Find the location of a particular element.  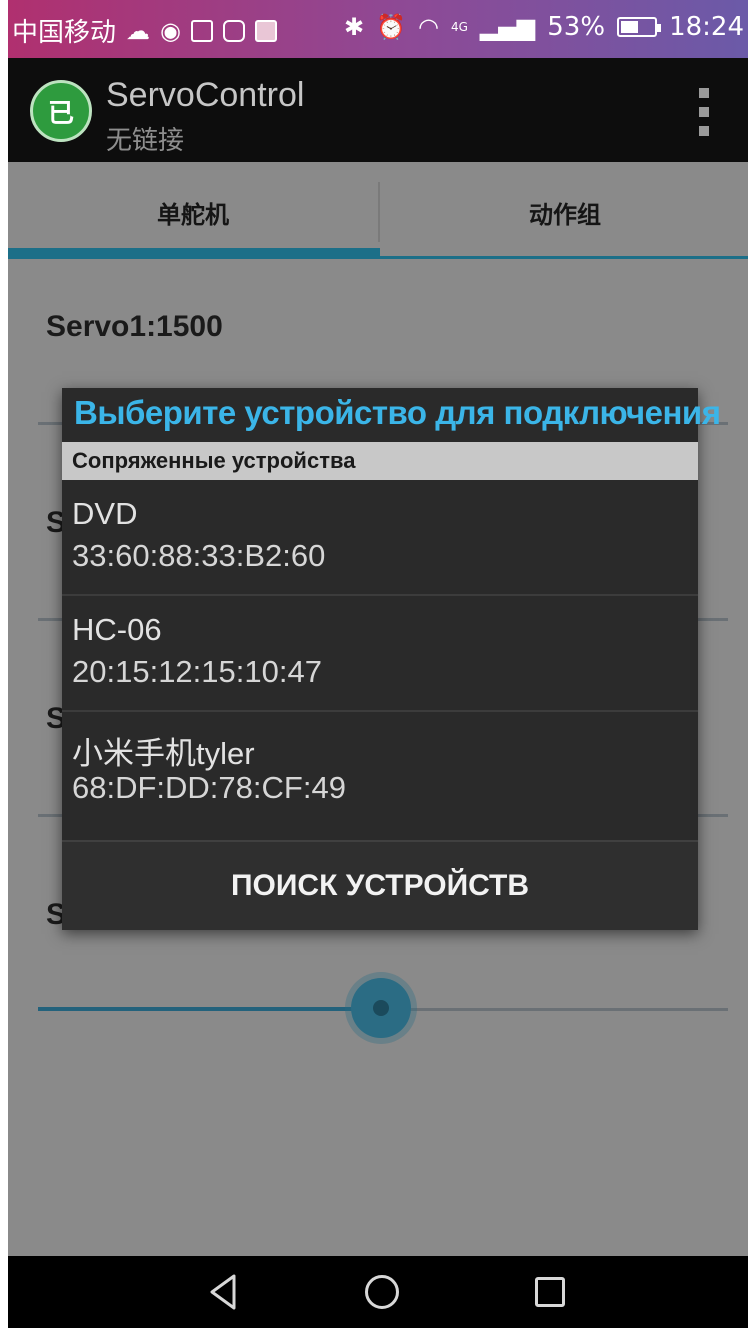

tab-action-group: 动作组 is located at coordinates (564, 212).